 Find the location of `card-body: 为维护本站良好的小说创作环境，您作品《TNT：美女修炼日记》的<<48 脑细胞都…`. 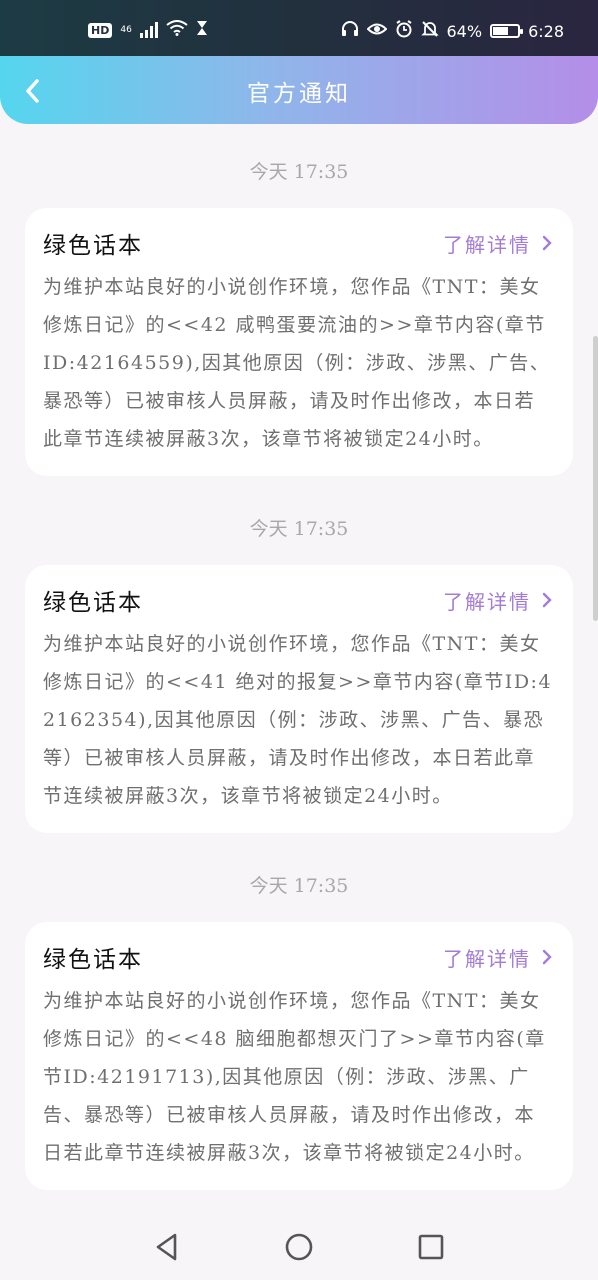

card-body: 为维护本站良好的小说创作环境，您作品《TNT：美女修炼日记》的<<48 脑细胞都… is located at coordinates (294, 1077).